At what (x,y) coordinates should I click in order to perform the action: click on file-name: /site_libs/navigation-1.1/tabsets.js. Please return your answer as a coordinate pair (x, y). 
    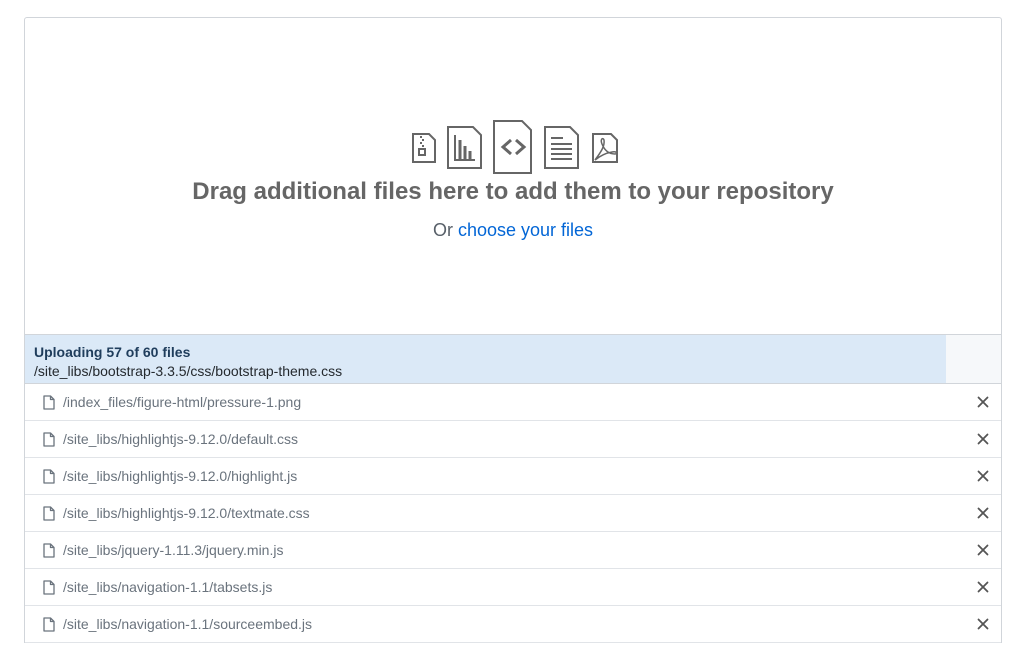
    Looking at the image, I should click on (168, 587).